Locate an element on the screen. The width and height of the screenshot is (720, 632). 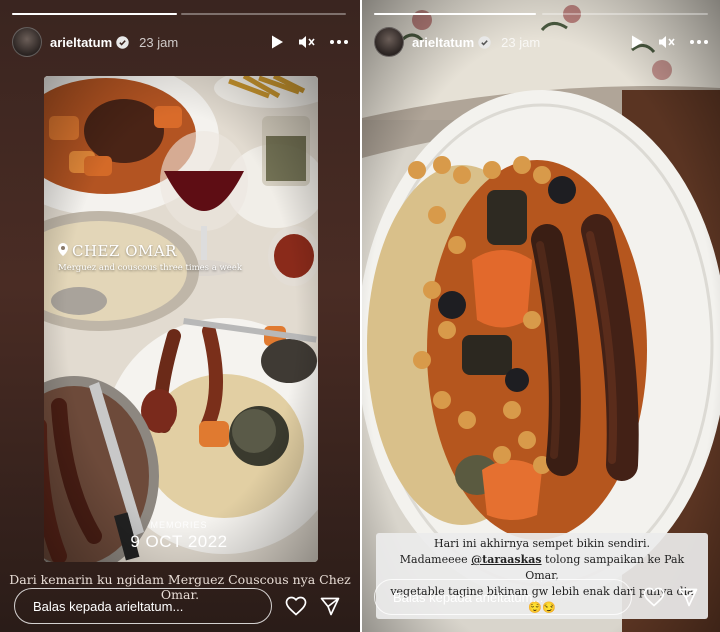
memories-label: MEMORIES is located at coordinates (179, 525).